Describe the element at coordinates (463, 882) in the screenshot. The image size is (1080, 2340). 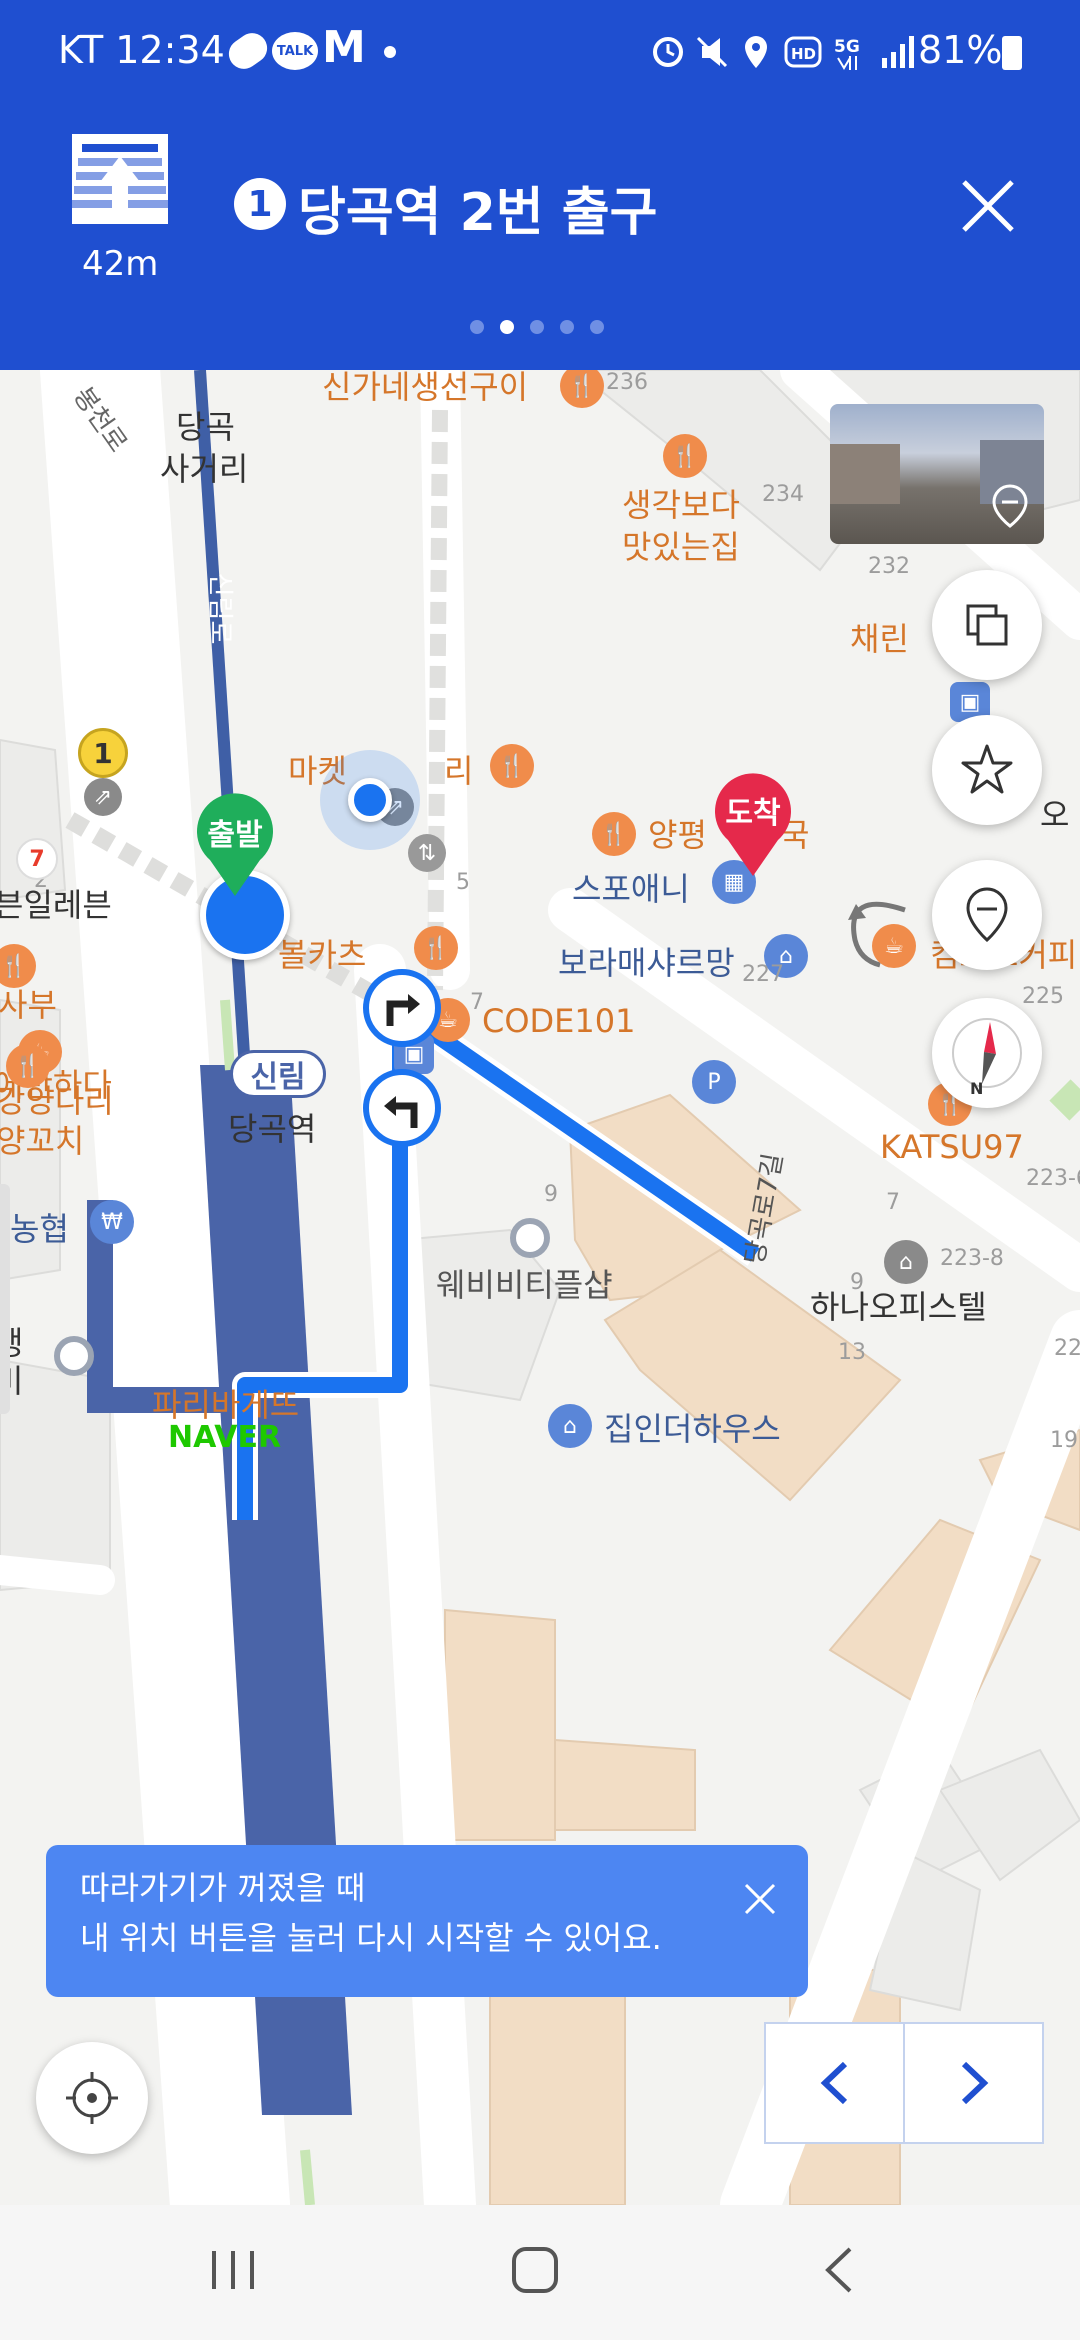
I see `address-number: 5` at that location.